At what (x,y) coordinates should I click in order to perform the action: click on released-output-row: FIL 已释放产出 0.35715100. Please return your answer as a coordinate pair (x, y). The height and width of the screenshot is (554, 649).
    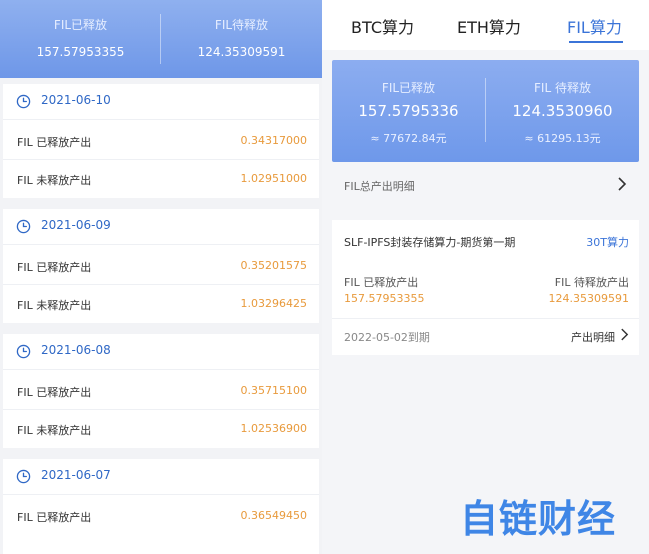
    Looking at the image, I should click on (161, 391).